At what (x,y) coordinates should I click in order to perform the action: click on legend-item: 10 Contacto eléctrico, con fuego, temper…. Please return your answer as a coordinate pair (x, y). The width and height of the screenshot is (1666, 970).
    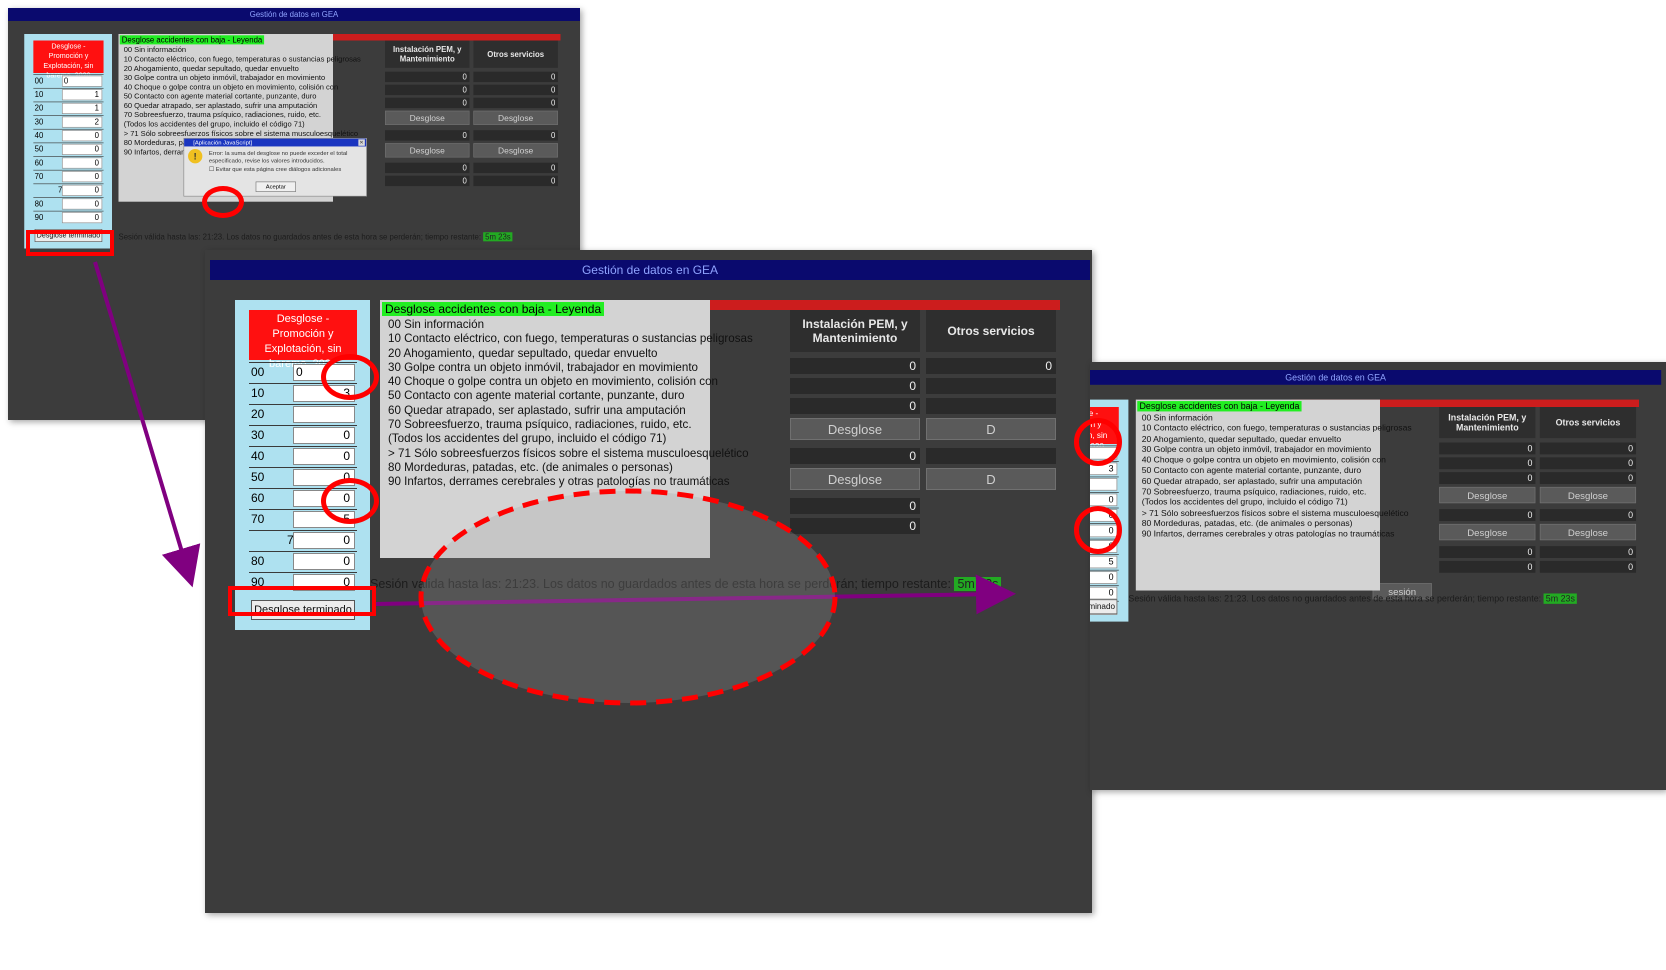
    Looking at the image, I should click on (570, 339).